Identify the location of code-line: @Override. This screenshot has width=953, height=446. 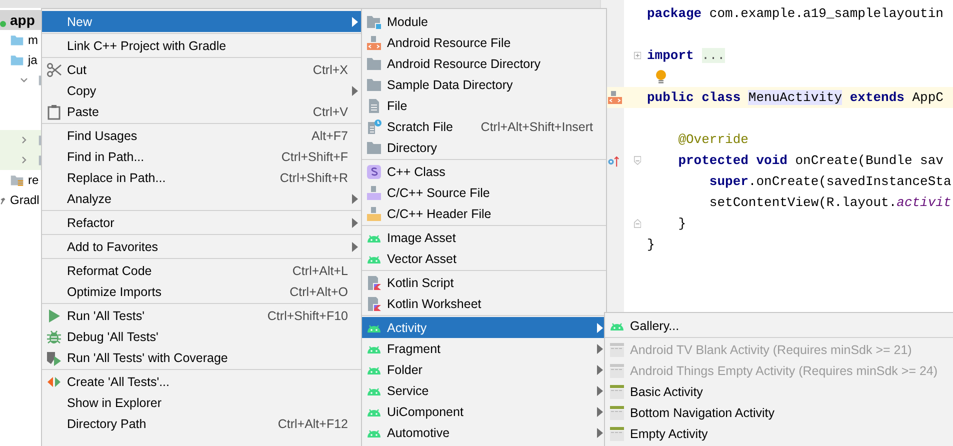
(712, 139).